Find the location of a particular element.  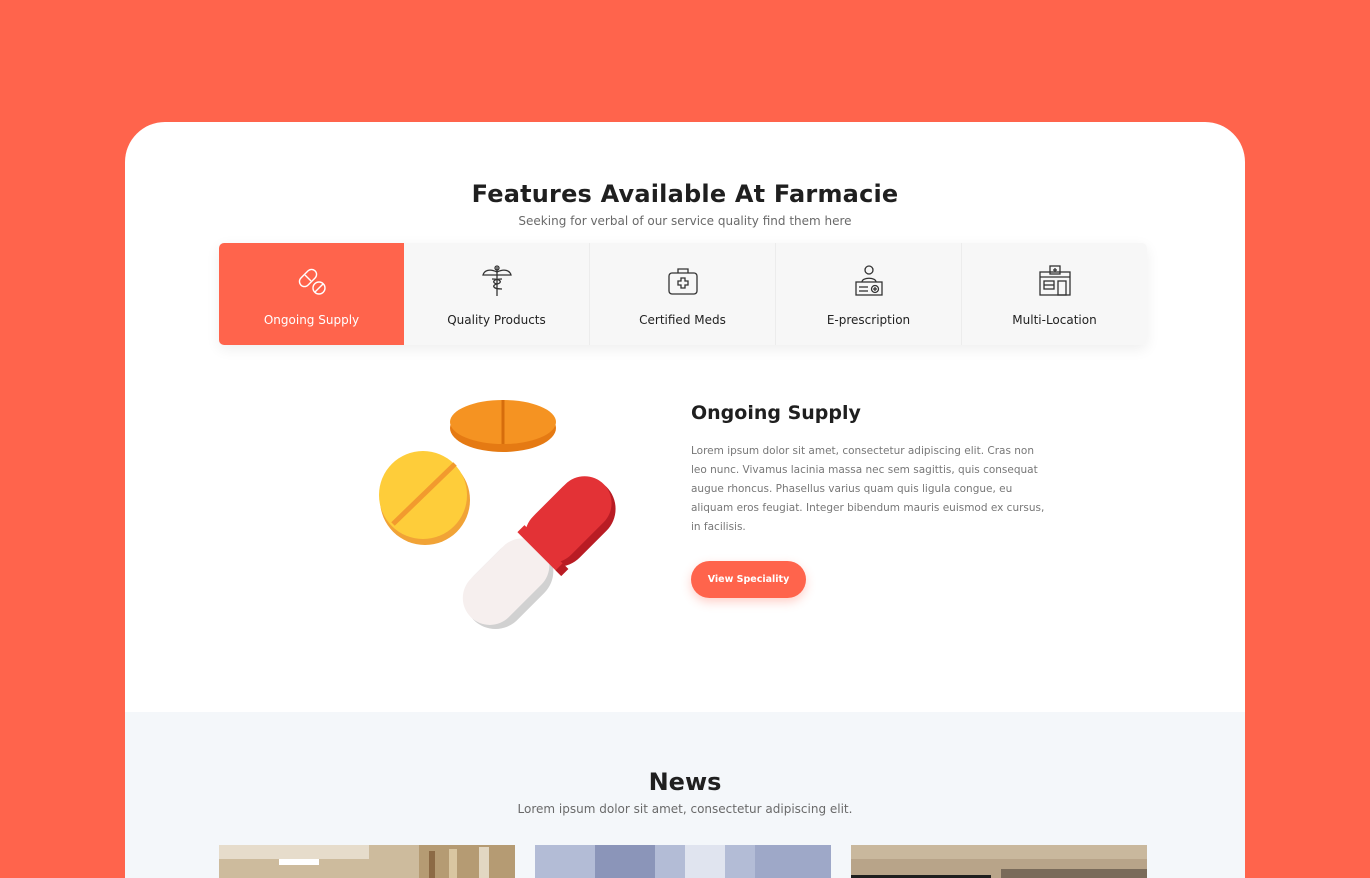

pills-icon is located at coordinates (312, 281).